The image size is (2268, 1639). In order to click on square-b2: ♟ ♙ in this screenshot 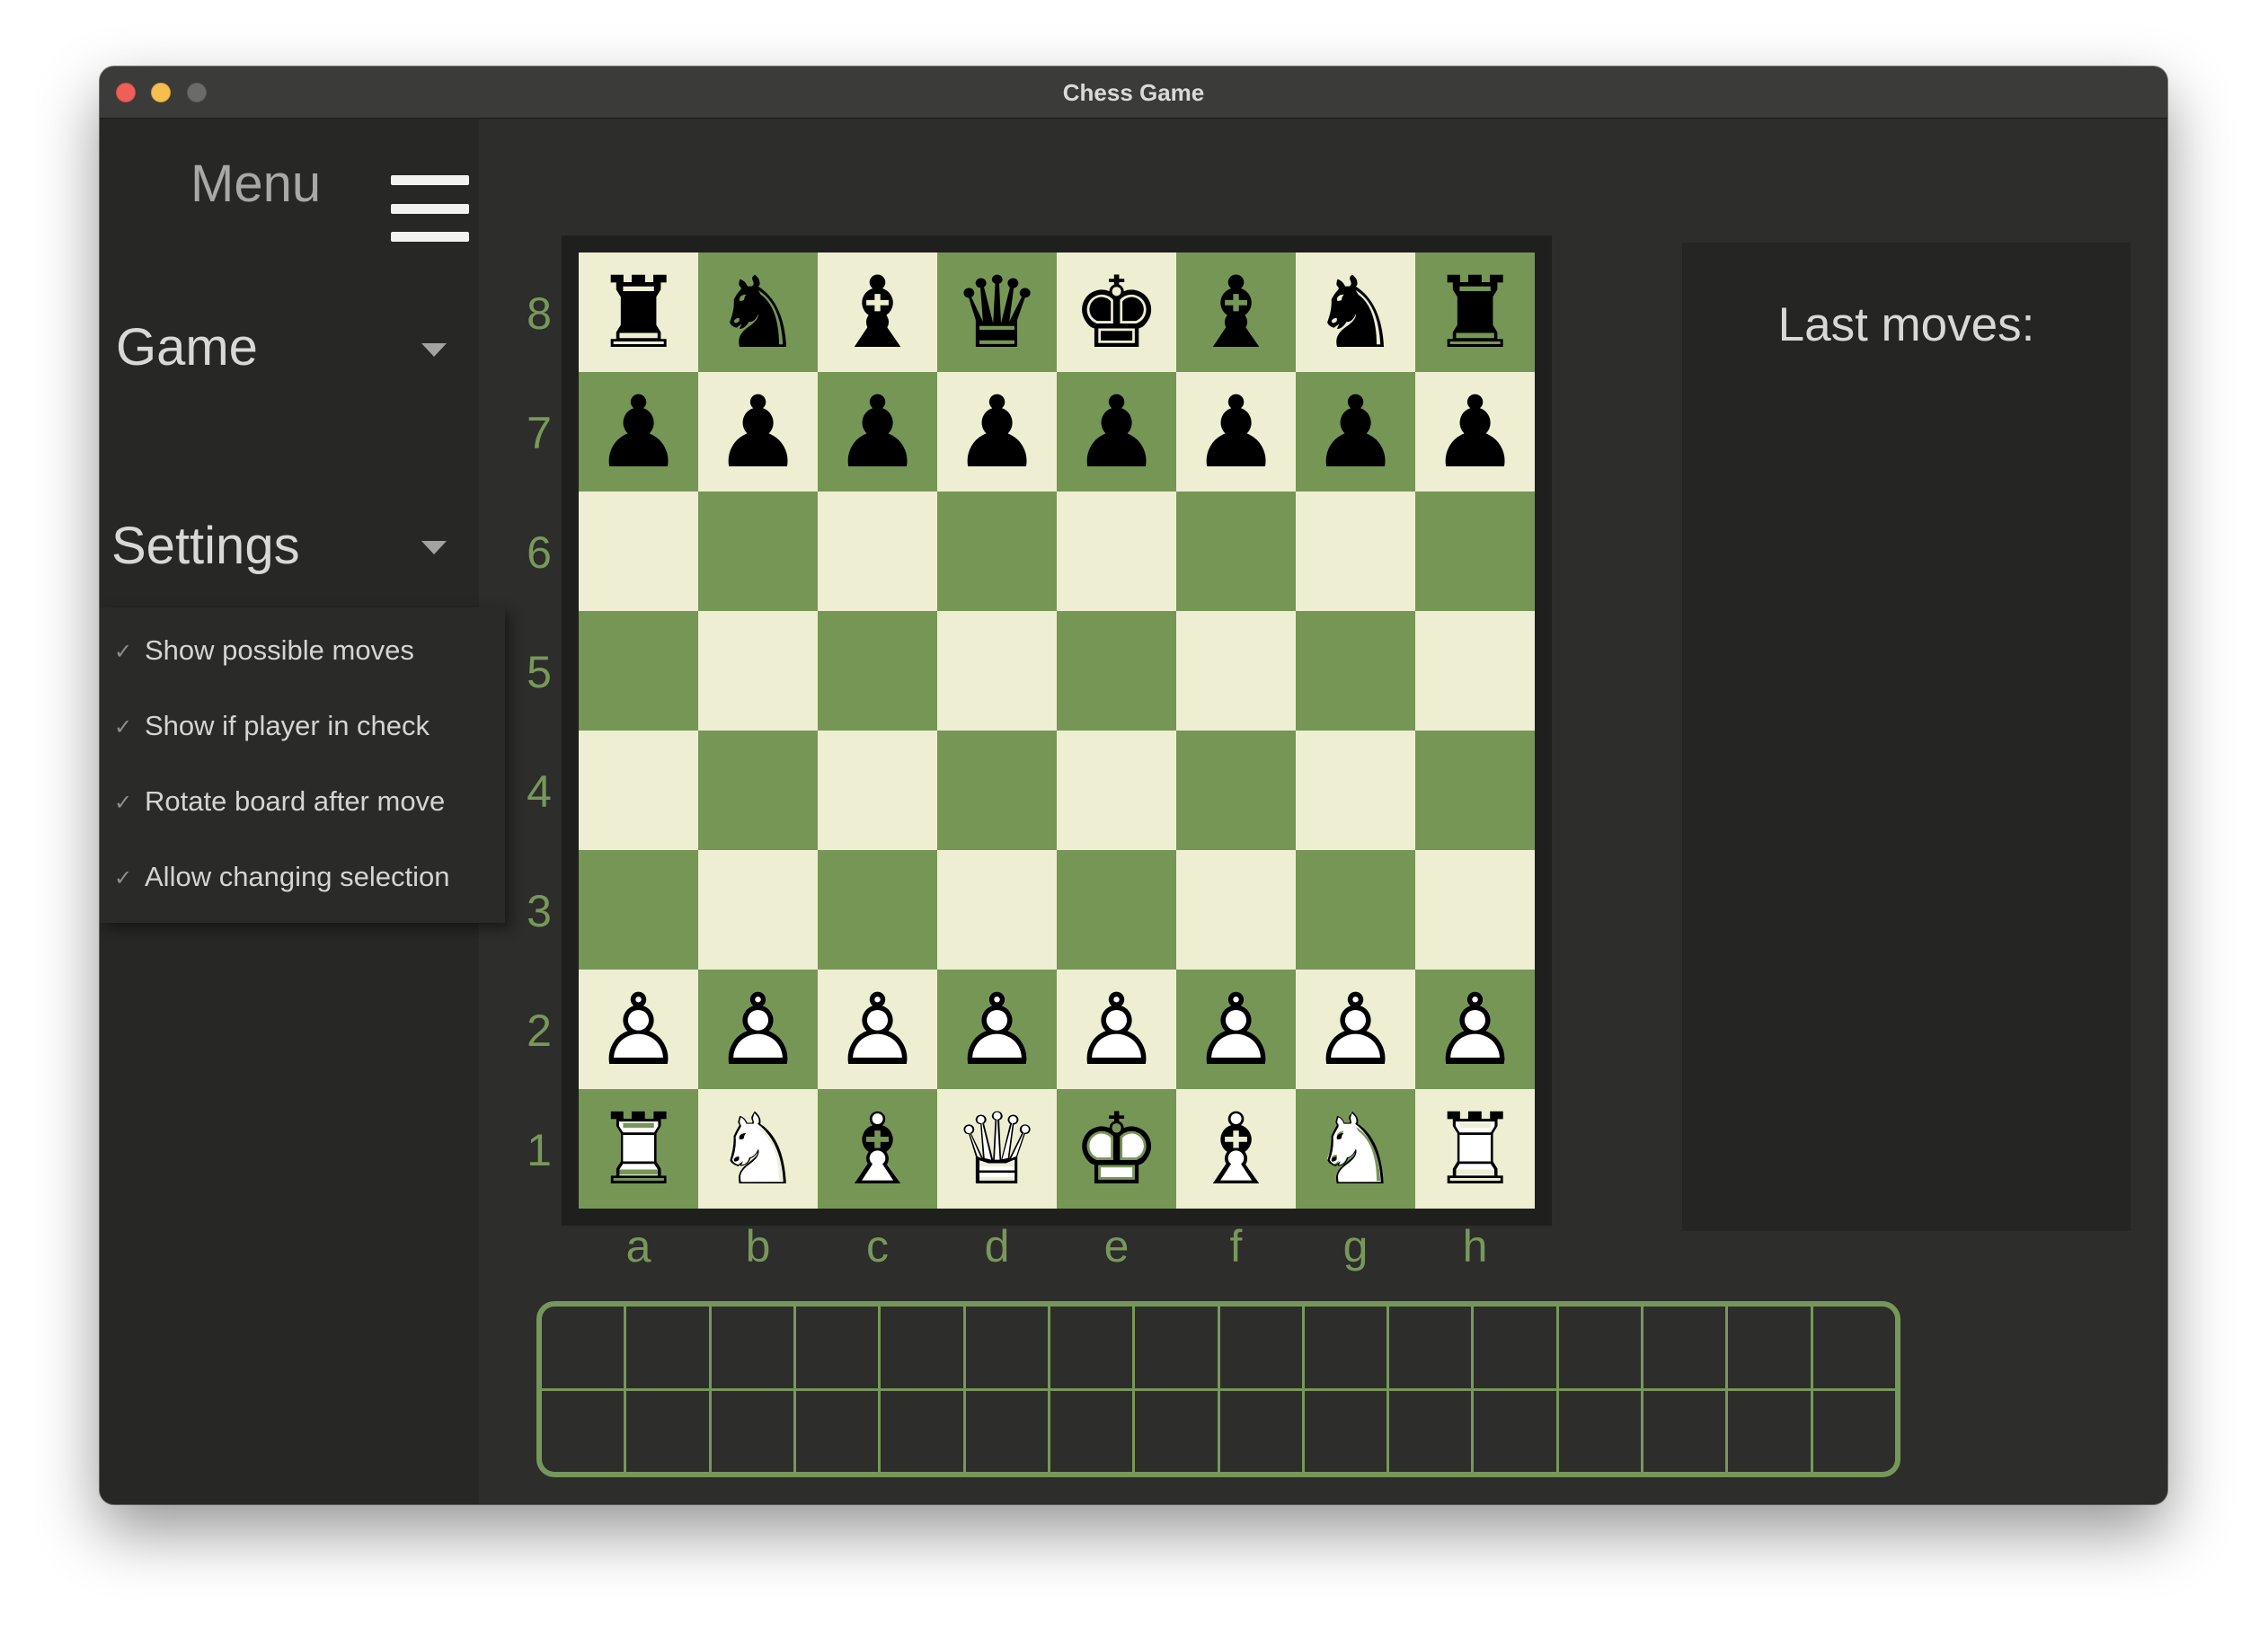, I will do `click(758, 1029)`.